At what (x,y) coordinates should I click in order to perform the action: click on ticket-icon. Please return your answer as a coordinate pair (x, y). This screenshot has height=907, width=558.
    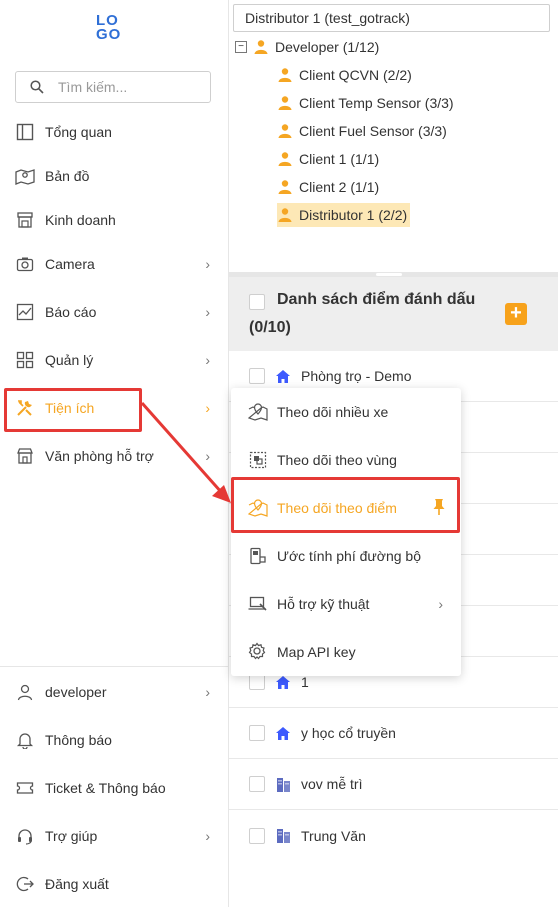
    Looking at the image, I should click on (25, 788).